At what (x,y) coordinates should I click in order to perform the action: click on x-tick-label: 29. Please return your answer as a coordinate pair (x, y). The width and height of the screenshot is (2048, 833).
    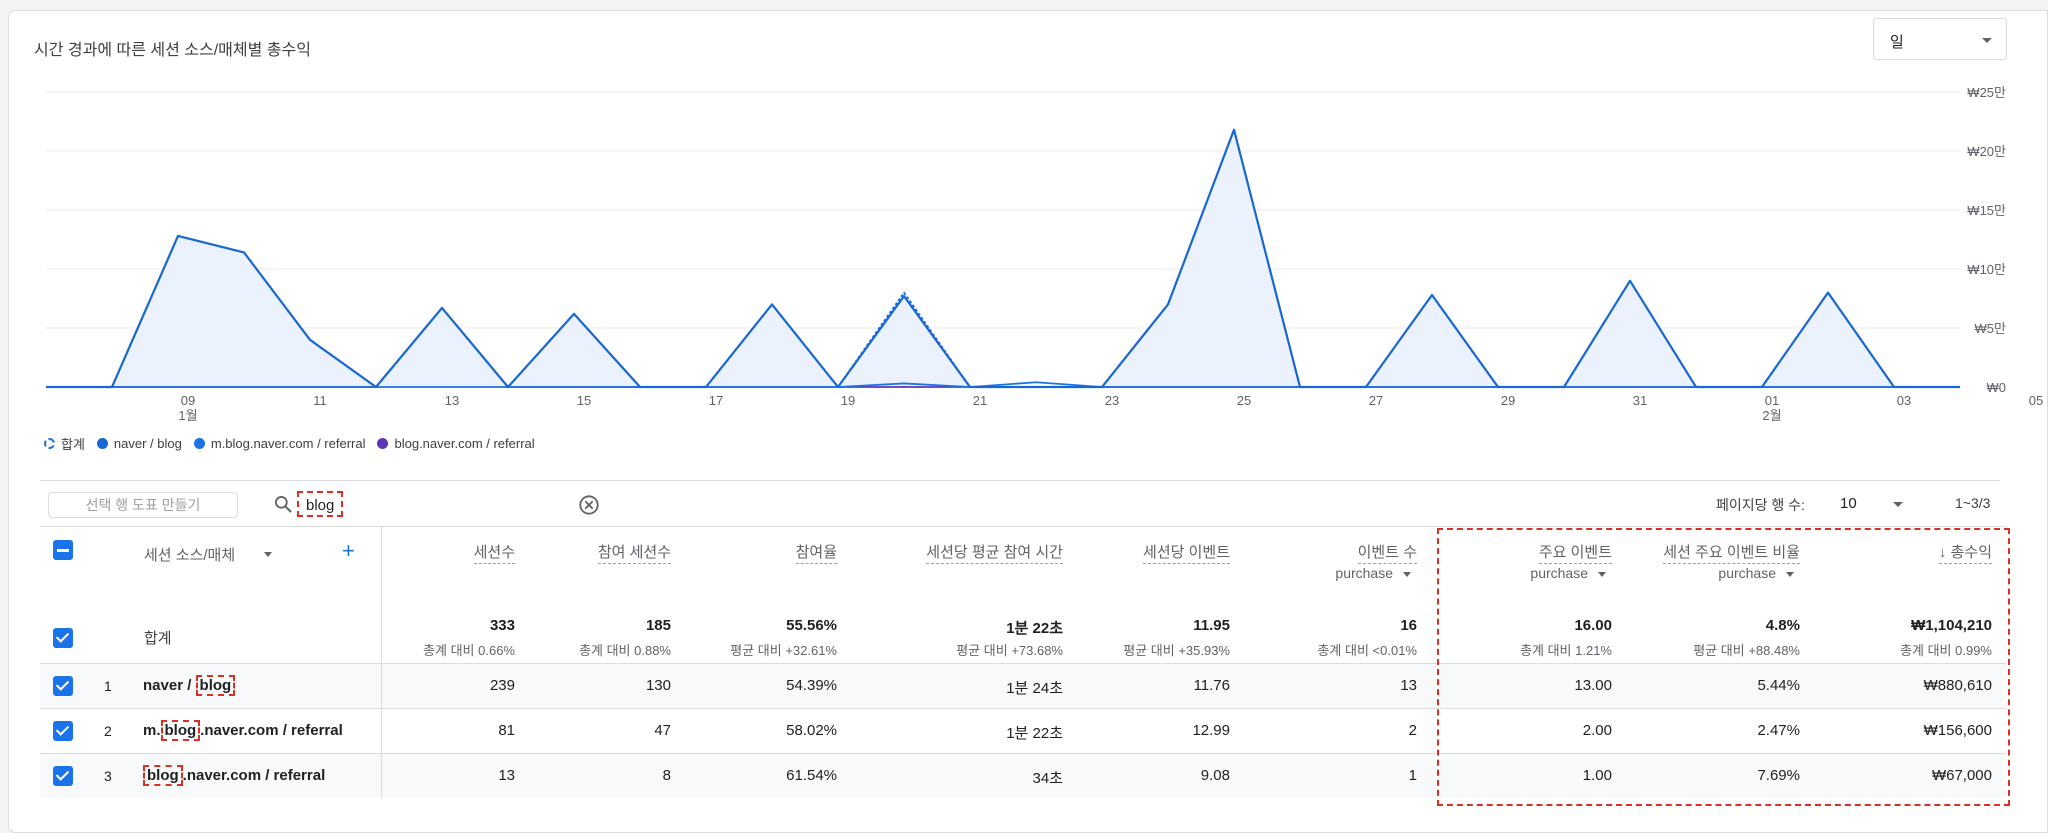
    Looking at the image, I should click on (1508, 400).